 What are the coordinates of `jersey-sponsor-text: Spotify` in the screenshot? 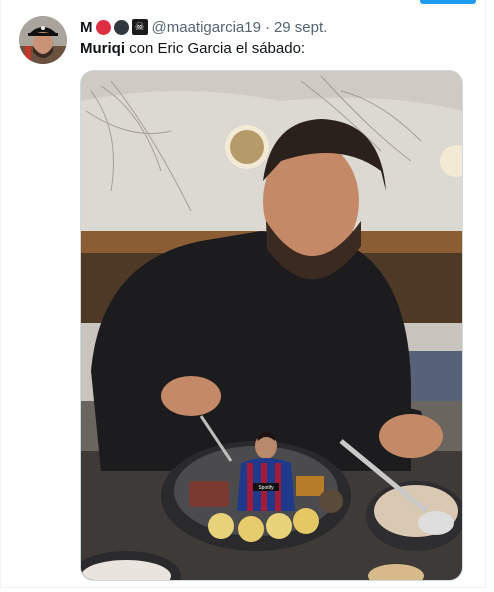 It's located at (266, 488).